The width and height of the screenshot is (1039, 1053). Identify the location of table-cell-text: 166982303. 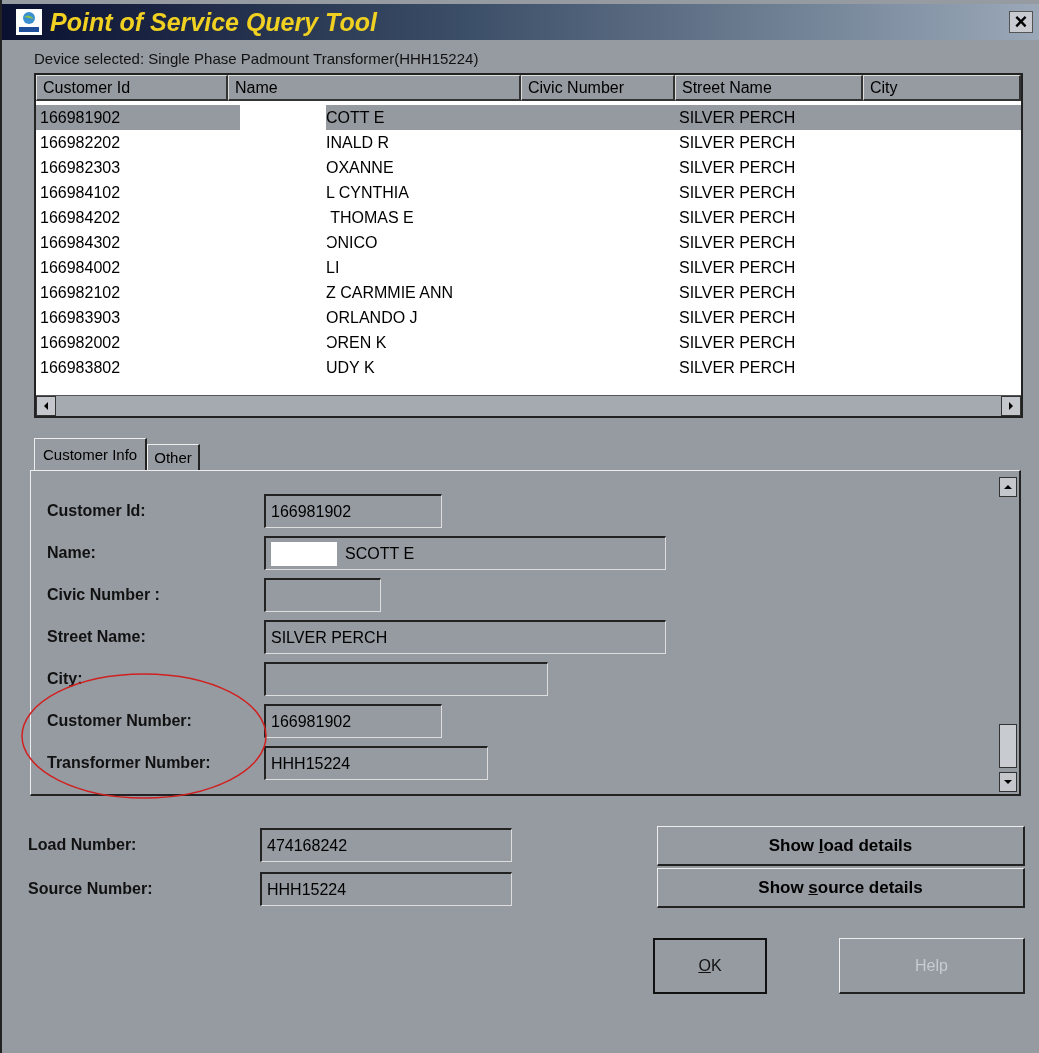
(80, 167).